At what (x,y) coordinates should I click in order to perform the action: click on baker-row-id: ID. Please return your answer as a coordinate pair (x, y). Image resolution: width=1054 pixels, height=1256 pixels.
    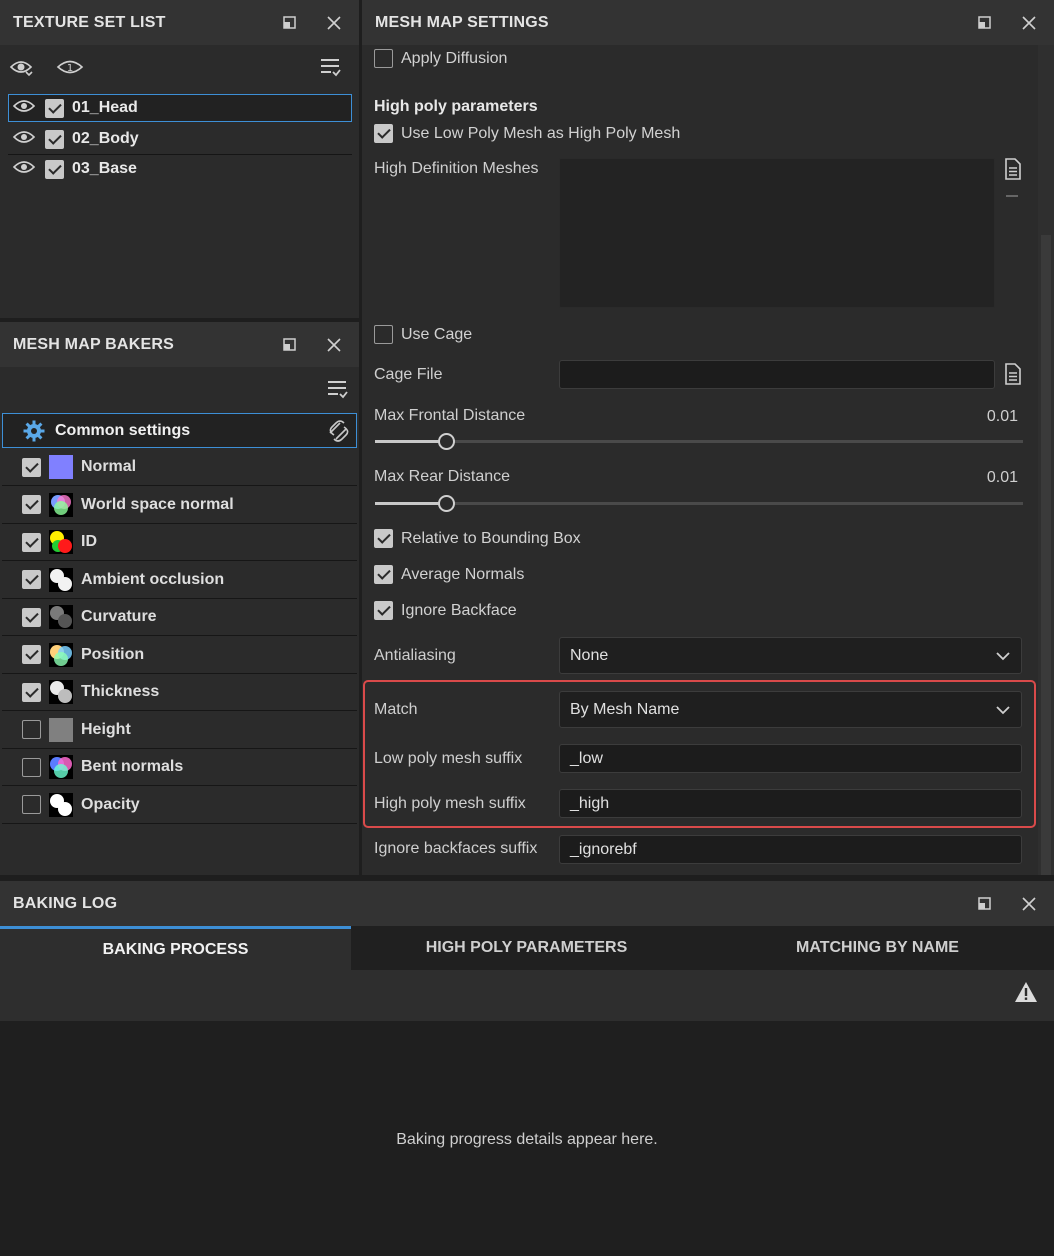
    Looking at the image, I should click on (179, 542).